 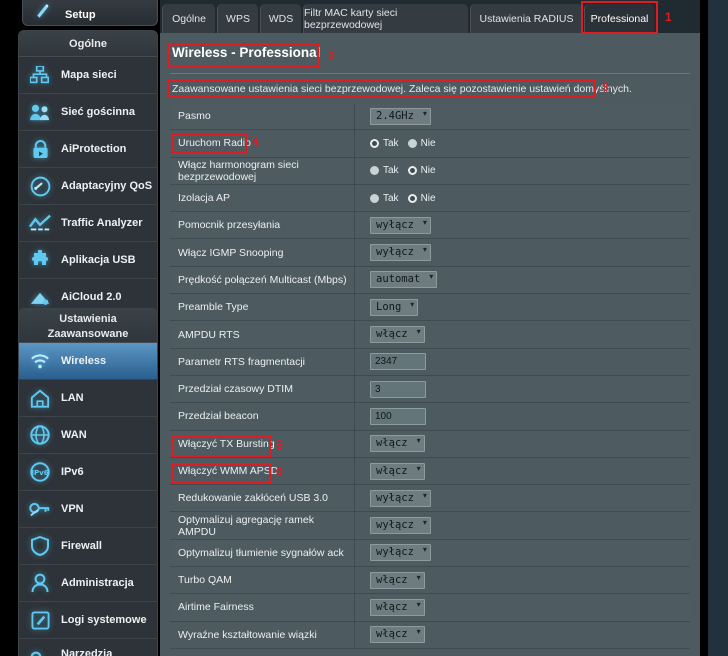 I want to click on sidebar-item-ipv6-label: IPv6, so click(x=72, y=471).